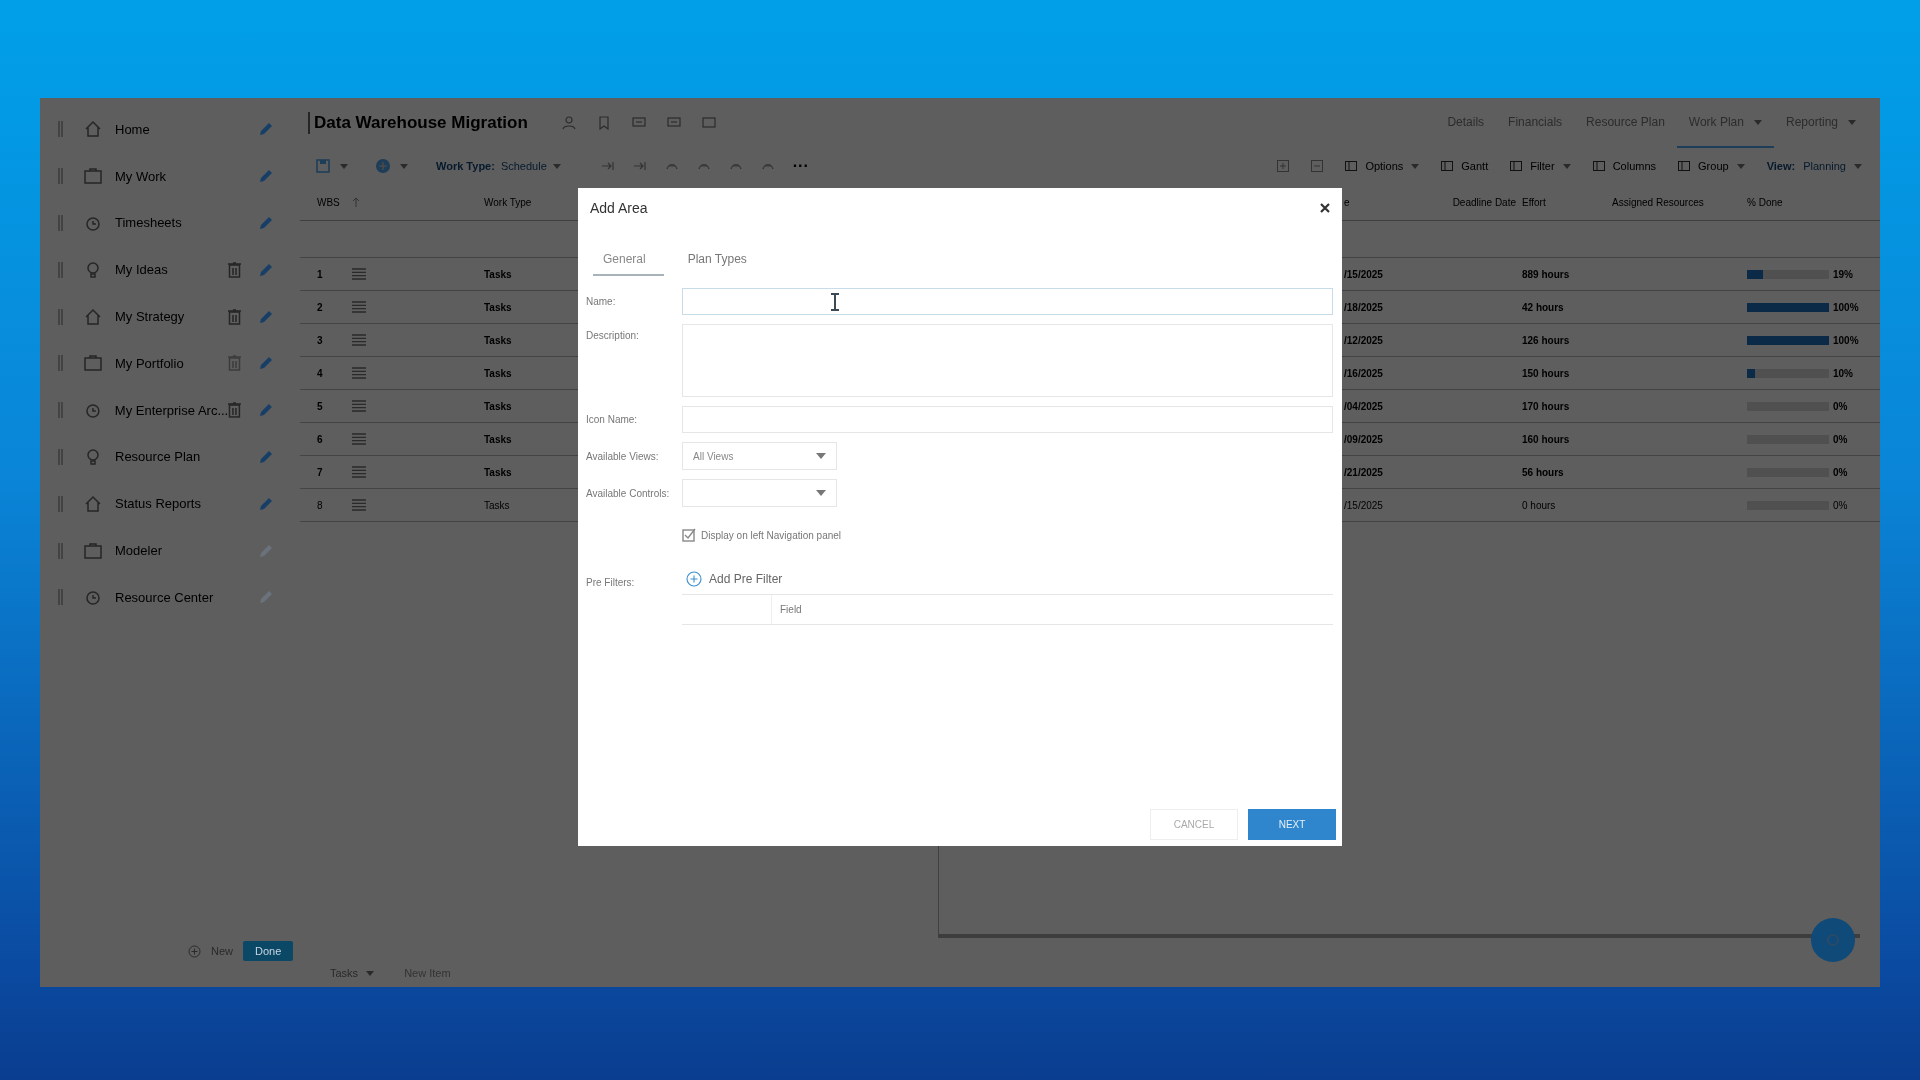  What do you see at coordinates (1363, 439) in the screenshot?
I see `table-cell-text: /09/2025` at bounding box center [1363, 439].